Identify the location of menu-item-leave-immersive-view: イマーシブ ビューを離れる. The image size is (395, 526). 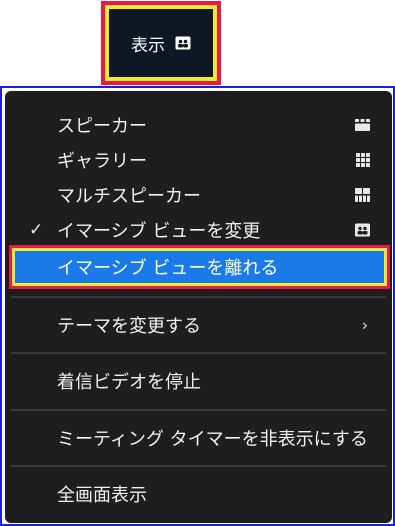
(198, 267).